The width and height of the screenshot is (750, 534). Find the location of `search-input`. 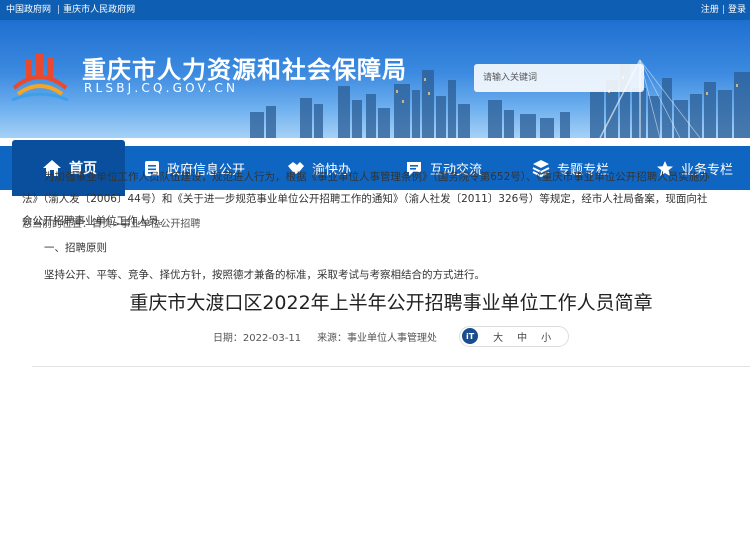

search-input is located at coordinates (549, 78).